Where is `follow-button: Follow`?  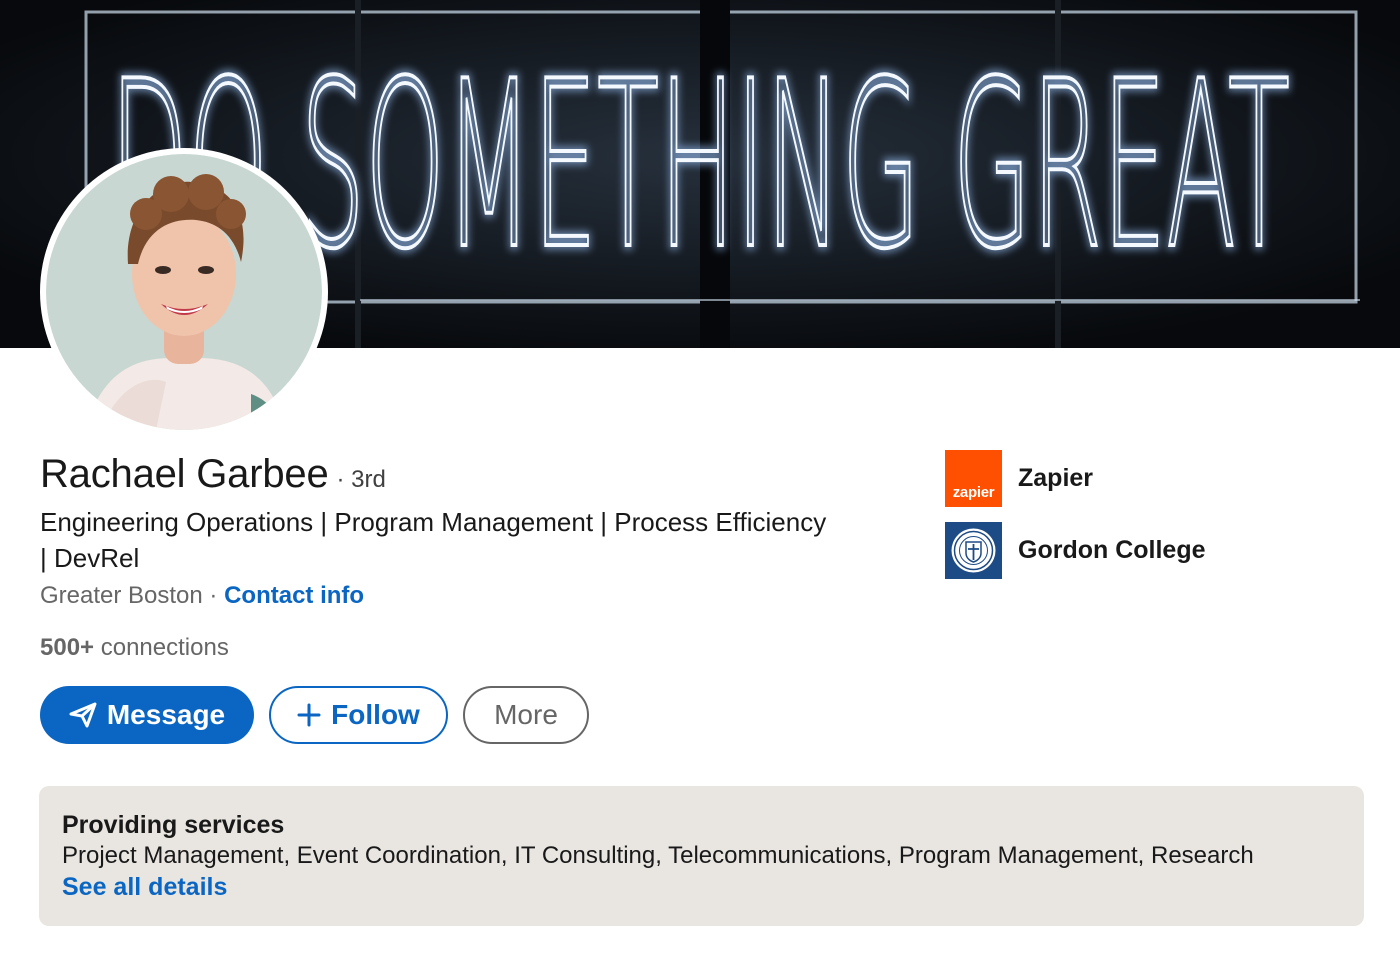 follow-button: Follow is located at coordinates (358, 715).